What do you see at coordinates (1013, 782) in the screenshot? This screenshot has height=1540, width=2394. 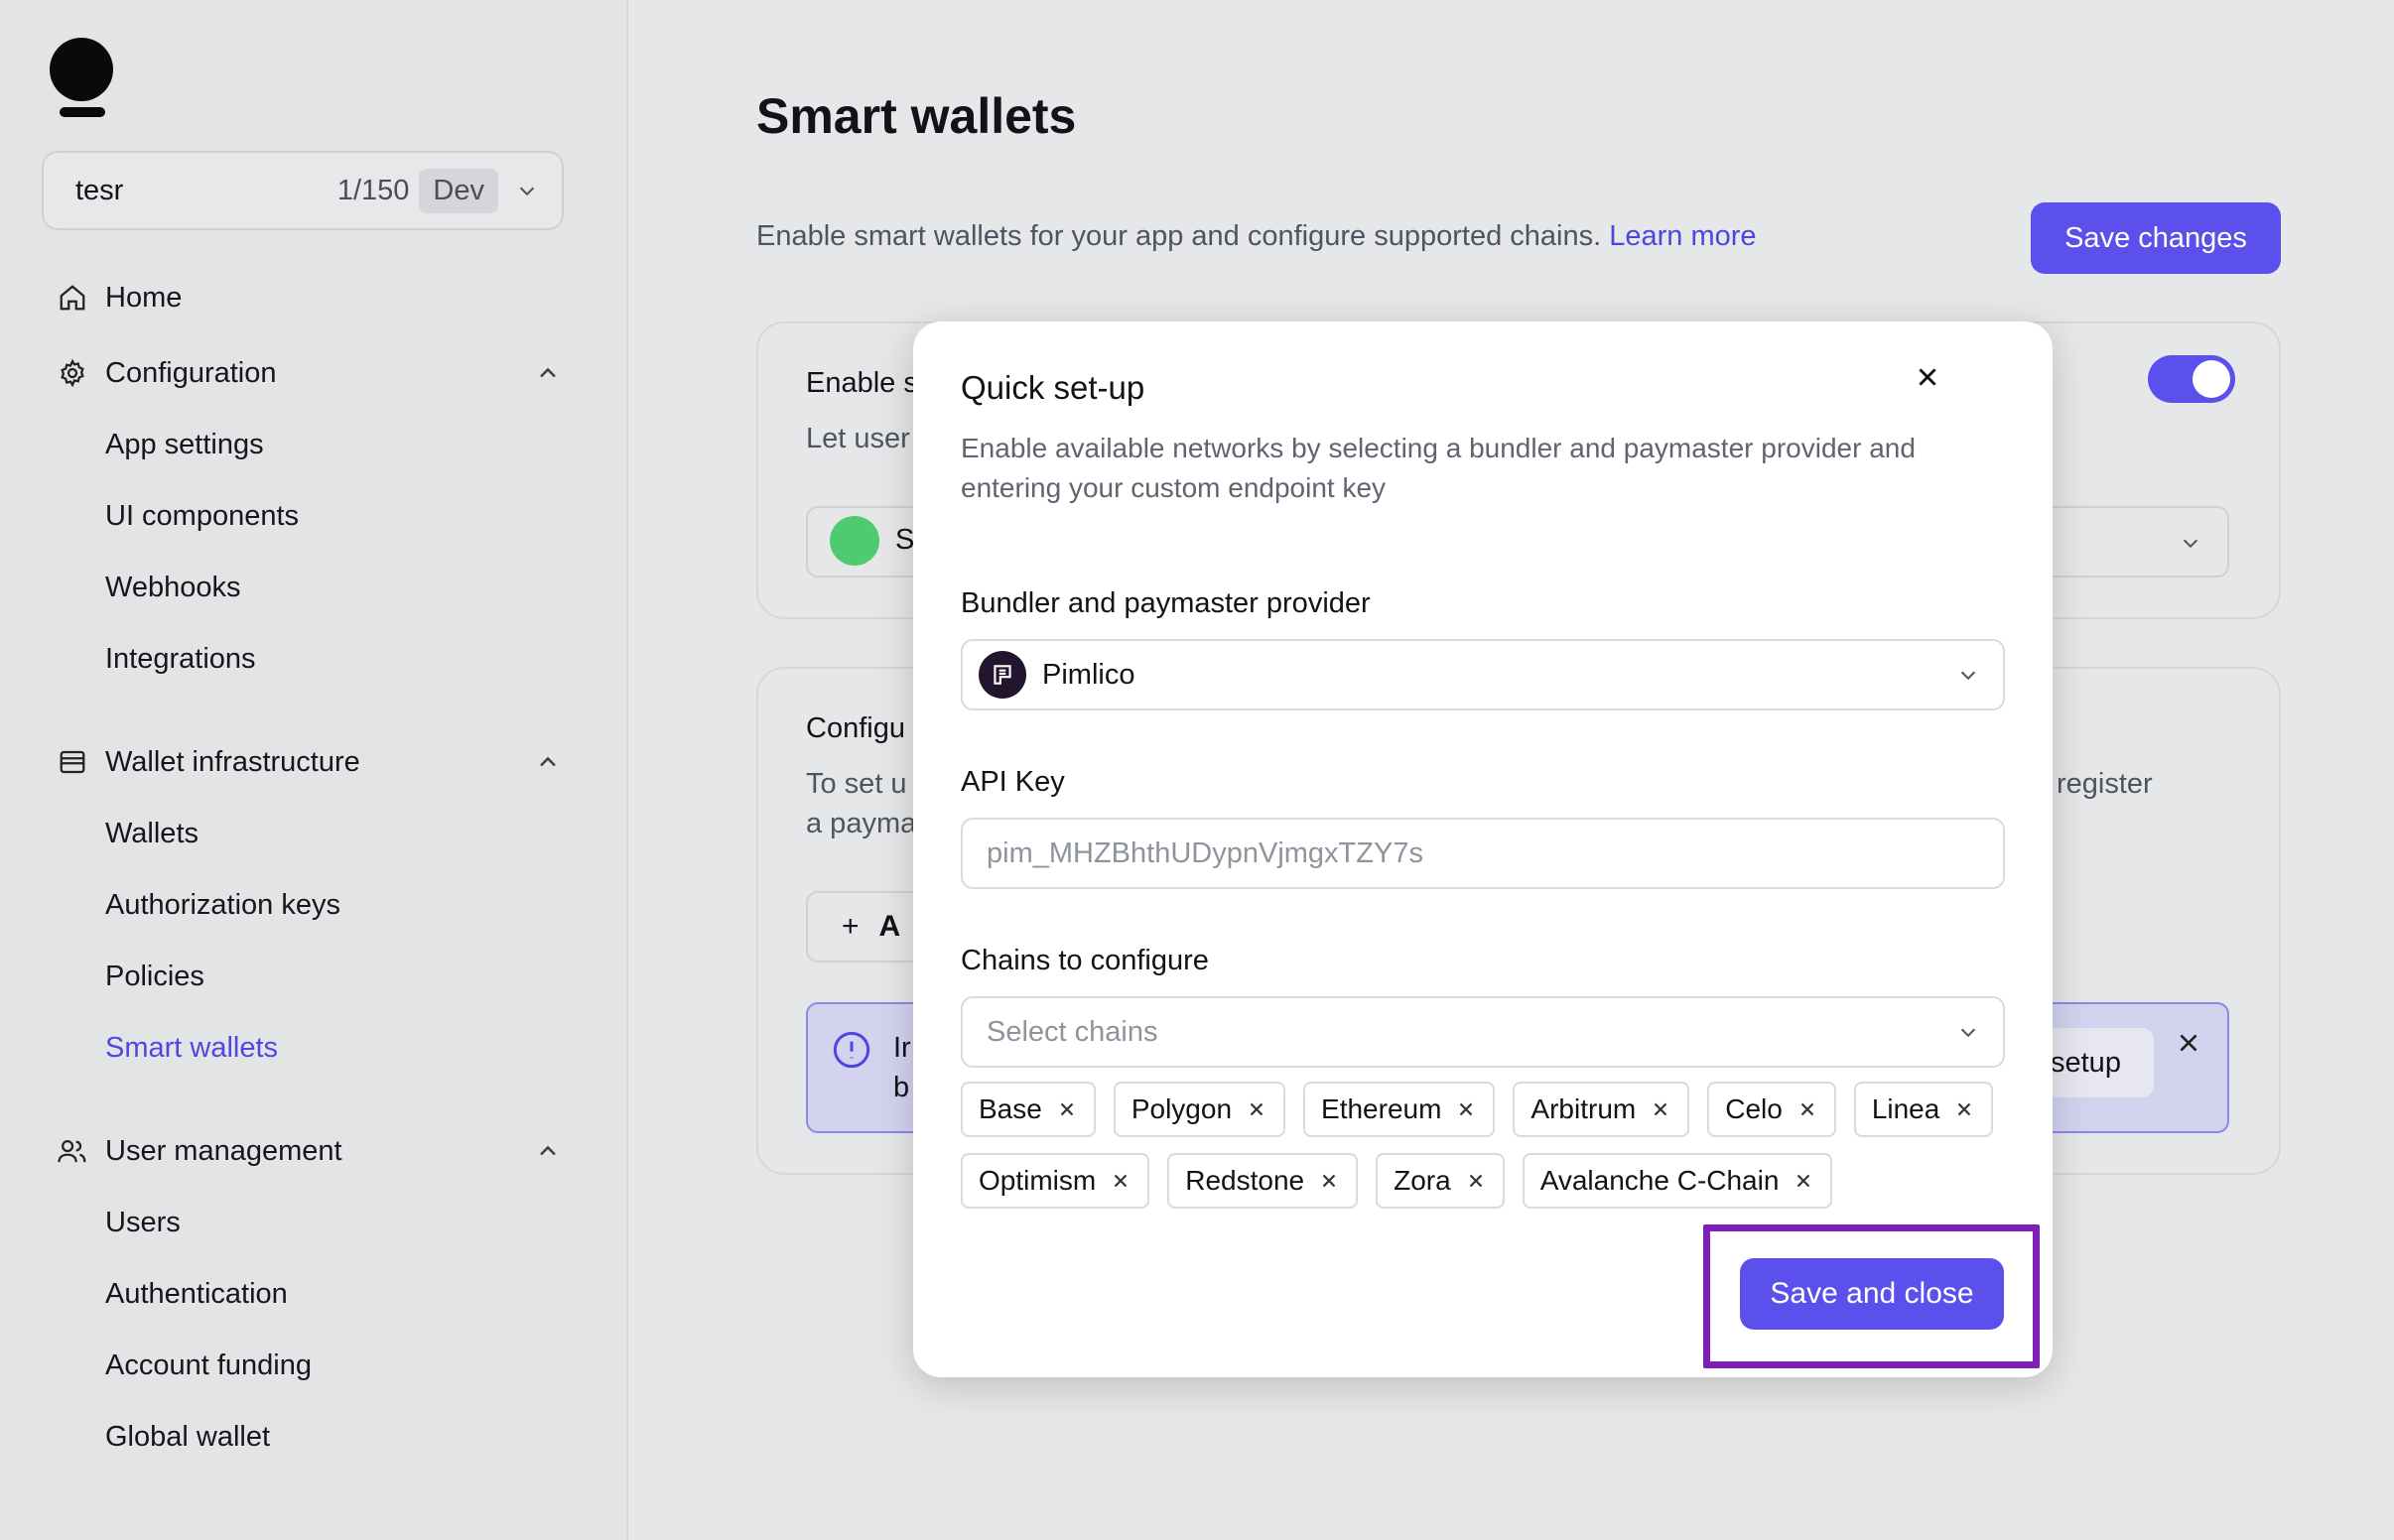 I see `api-key-label: API Key` at bounding box center [1013, 782].